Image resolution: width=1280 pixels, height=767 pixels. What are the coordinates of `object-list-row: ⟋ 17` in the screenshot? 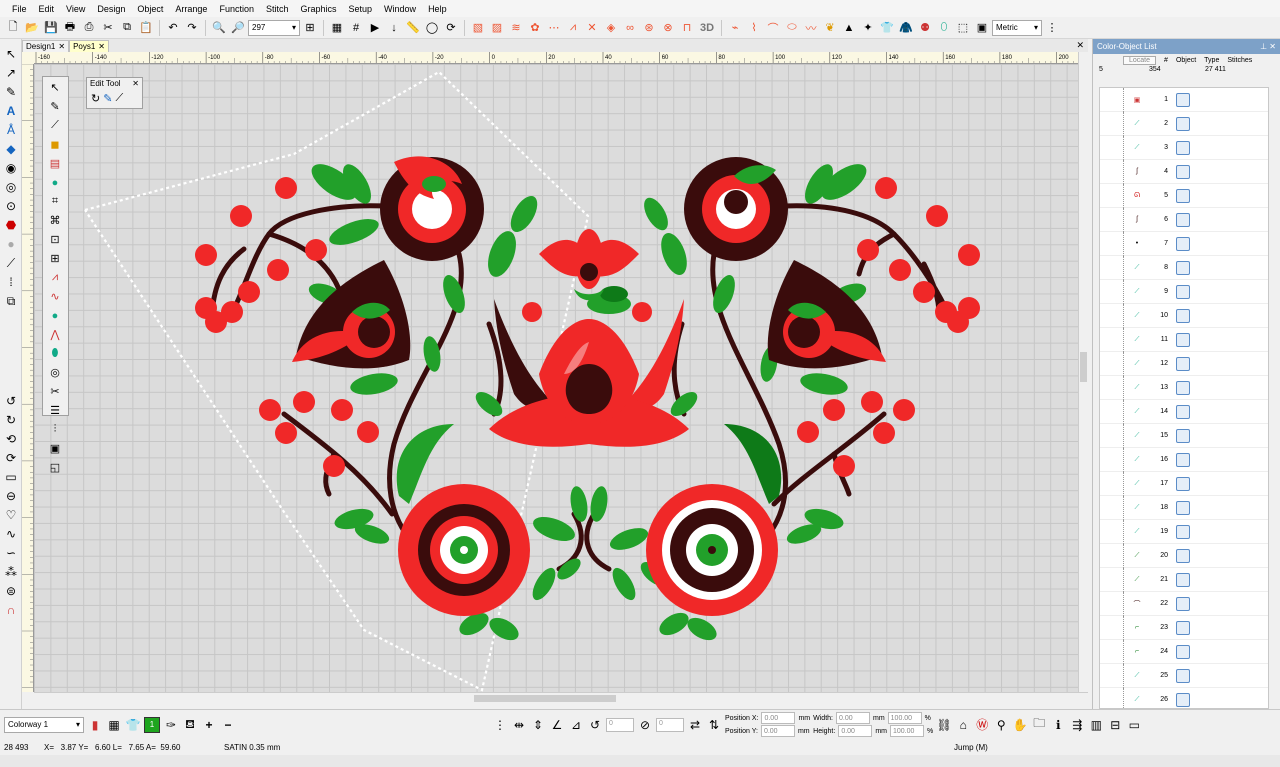 It's located at (1184, 483).